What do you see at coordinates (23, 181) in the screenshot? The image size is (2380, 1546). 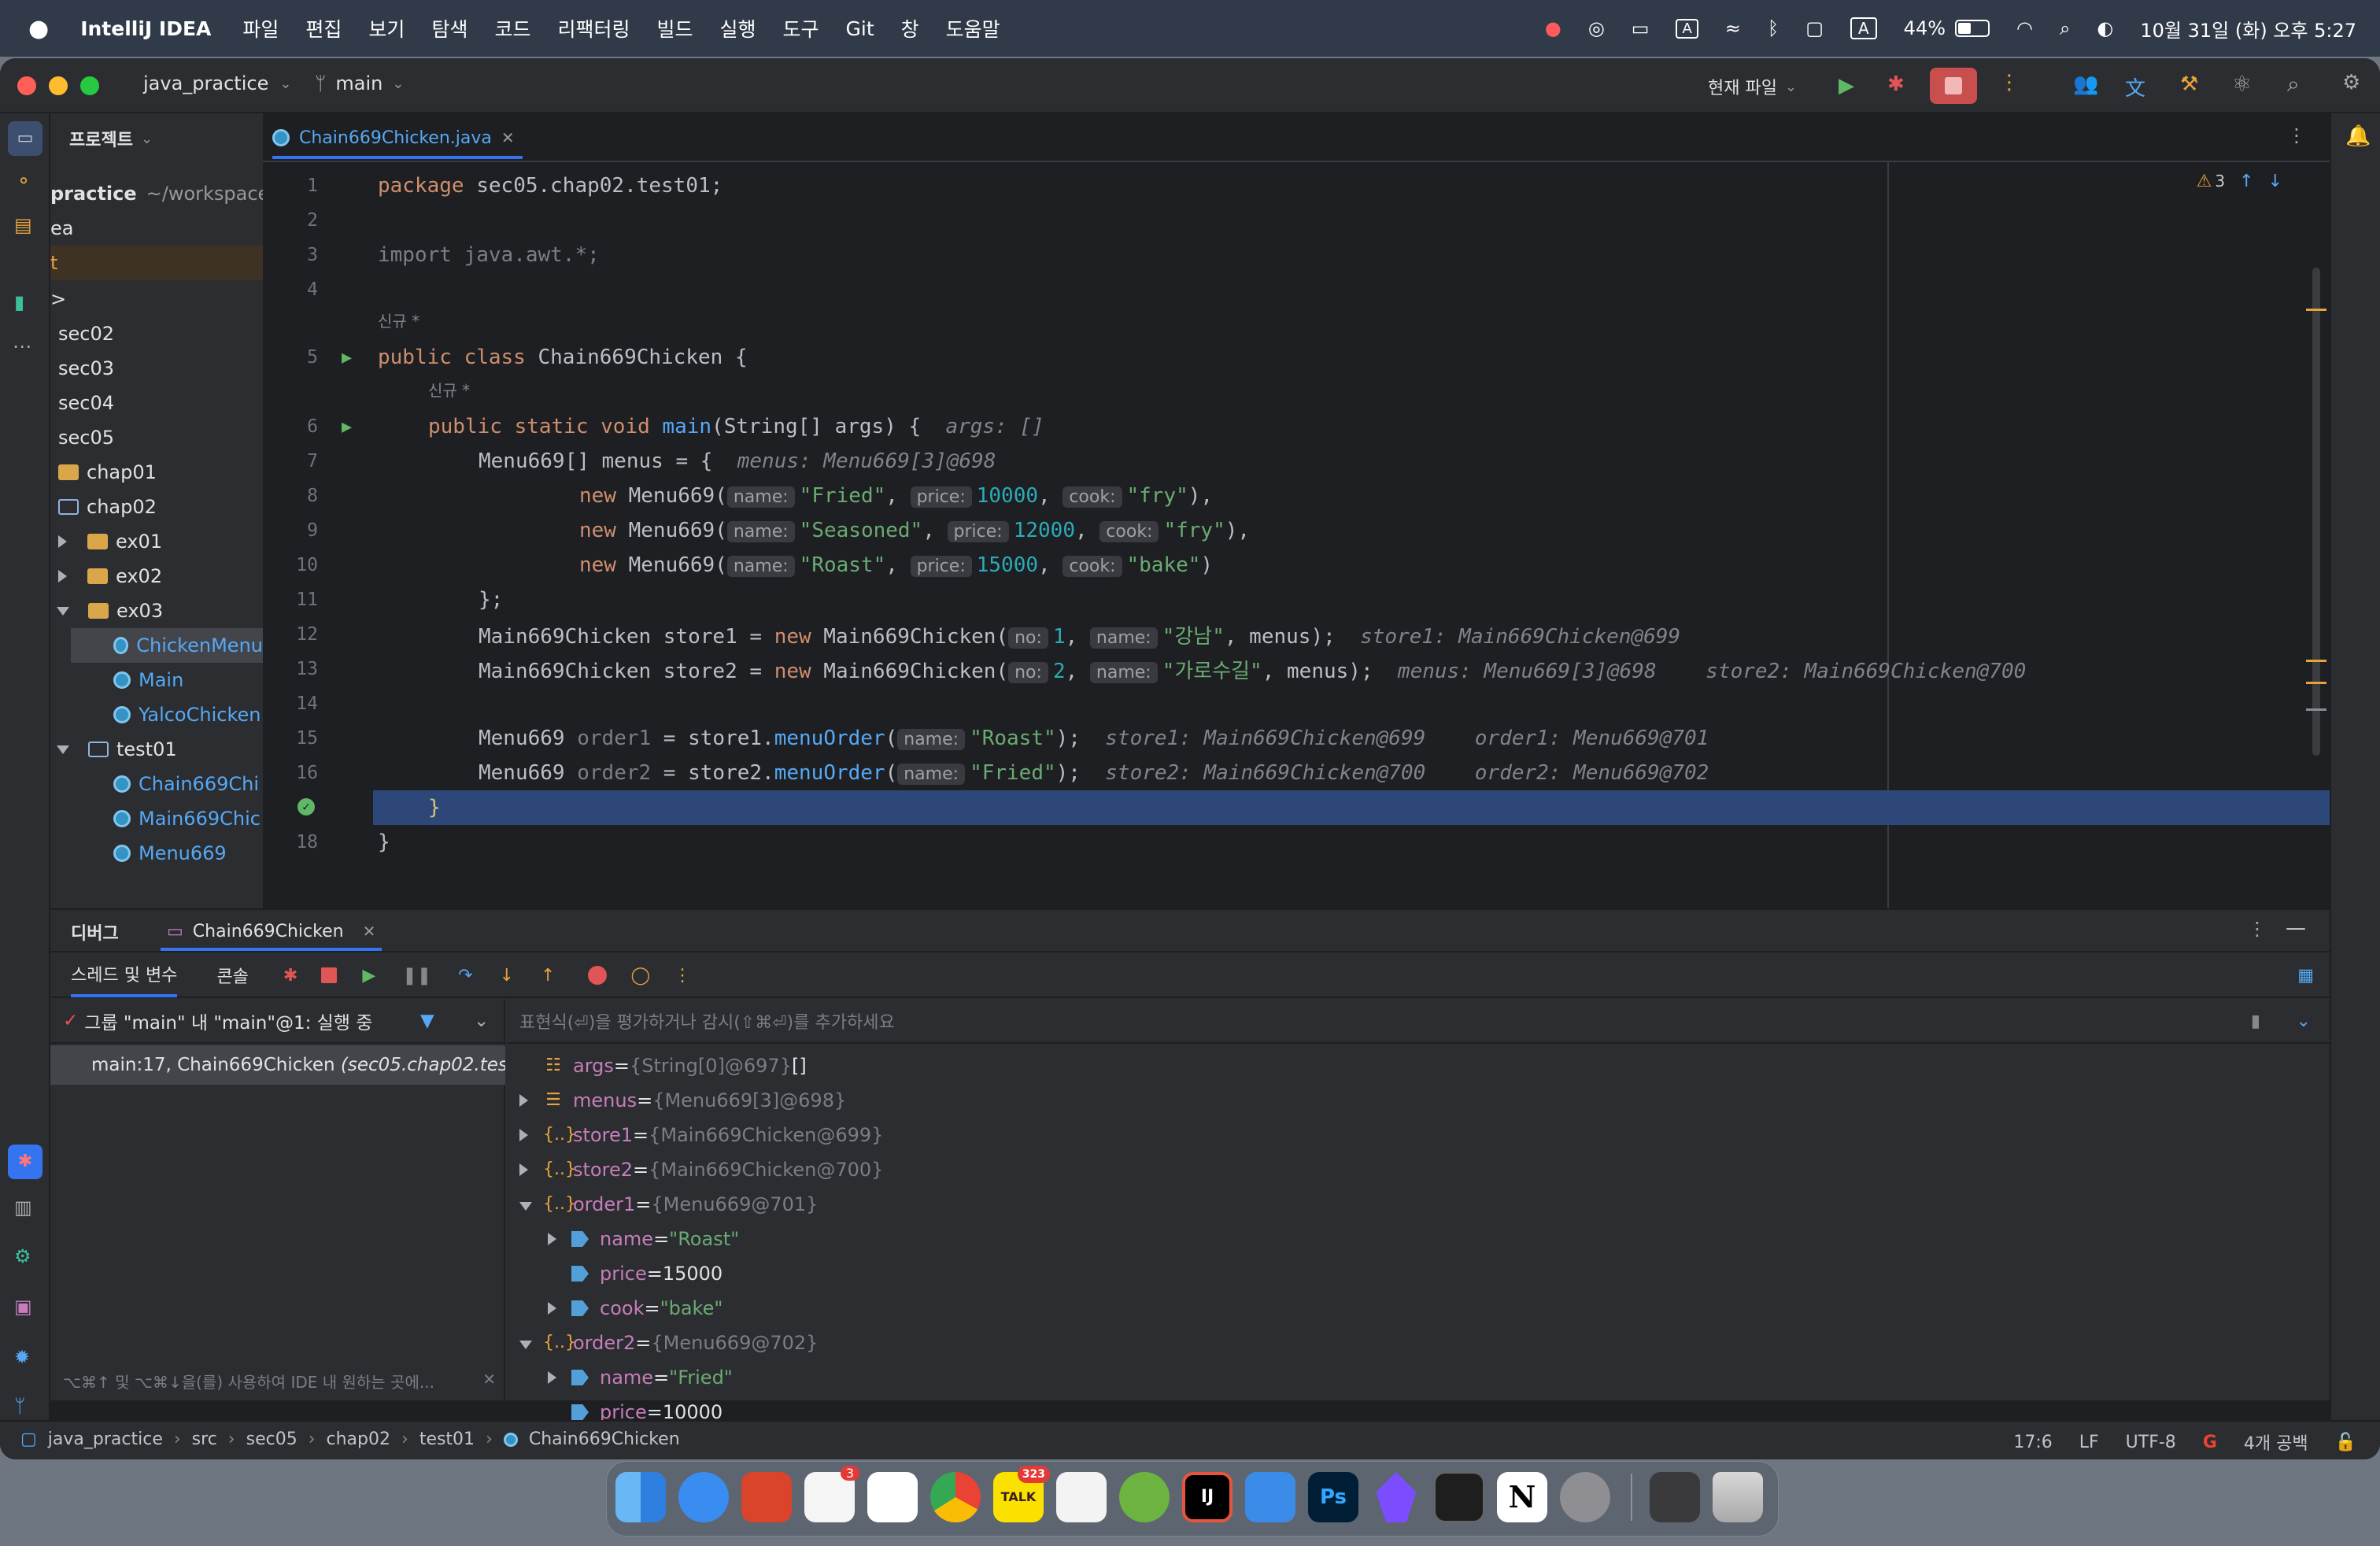 I see `commit-icon: ⚬` at bounding box center [23, 181].